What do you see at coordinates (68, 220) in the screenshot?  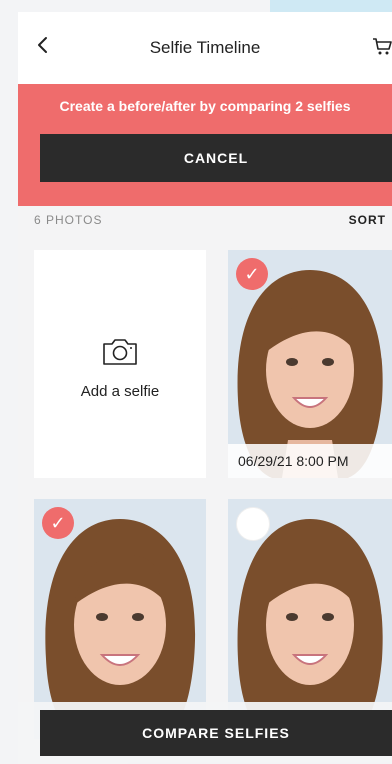 I see `photo-count: 6 PHOTOS` at bounding box center [68, 220].